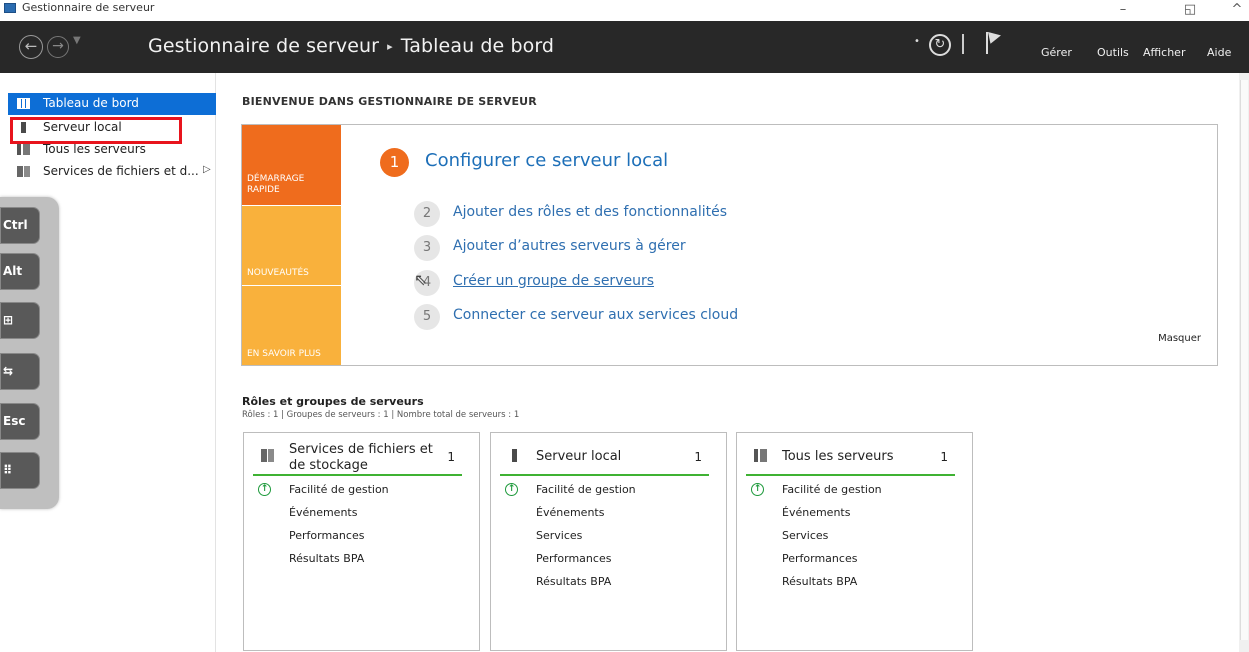 The image size is (1249, 652). I want to click on step-link: Configurer ce serveur local, so click(546, 160).